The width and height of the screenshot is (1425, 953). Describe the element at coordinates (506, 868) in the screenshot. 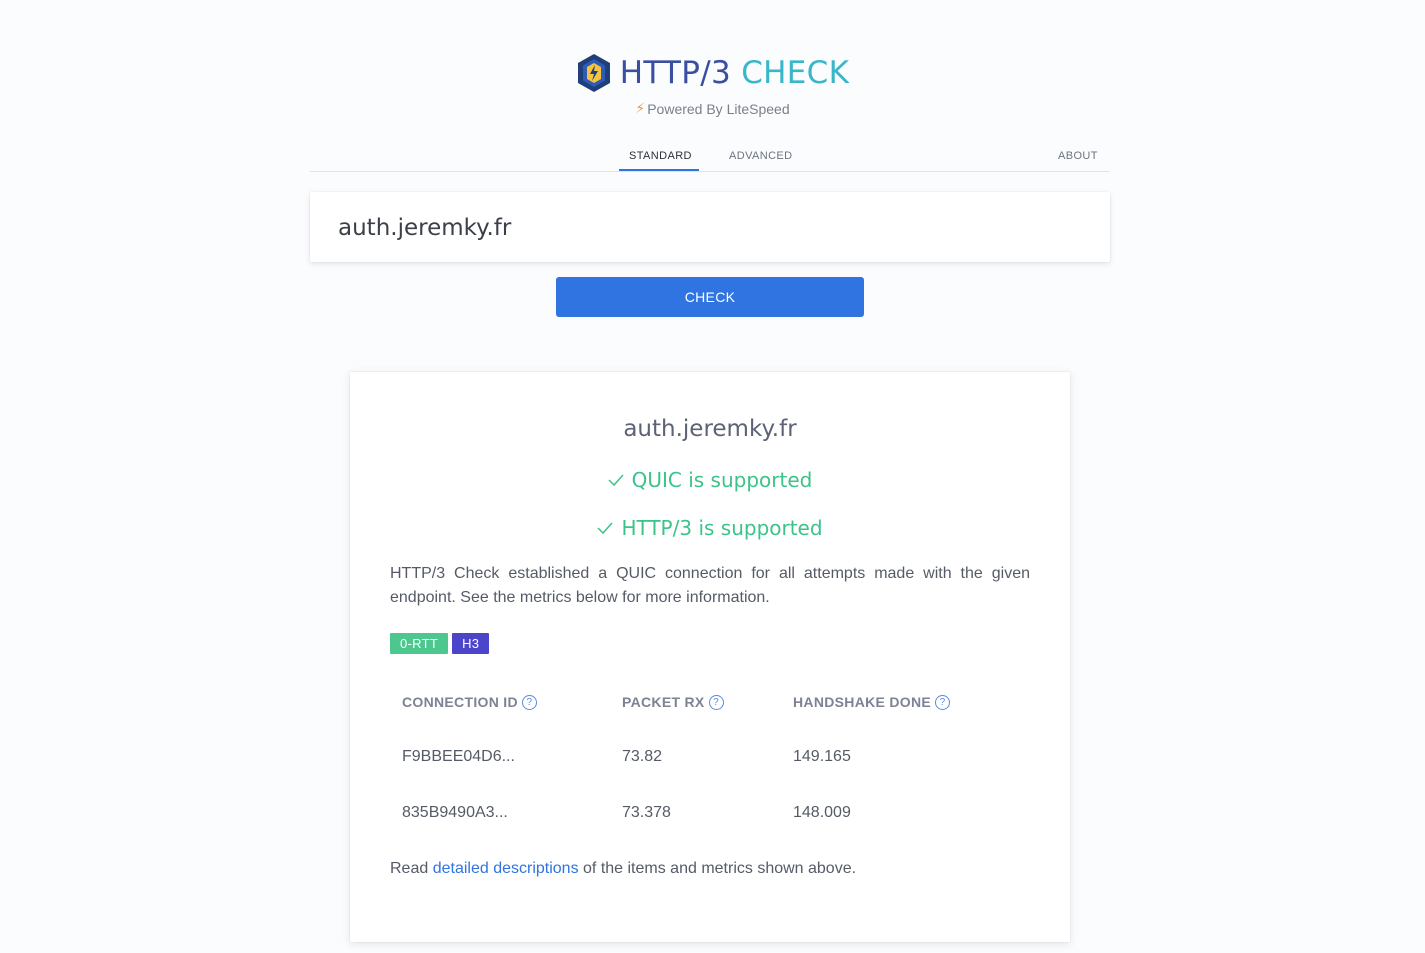

I see `detailed-descriptions-link: detailed descriptions` at that location.